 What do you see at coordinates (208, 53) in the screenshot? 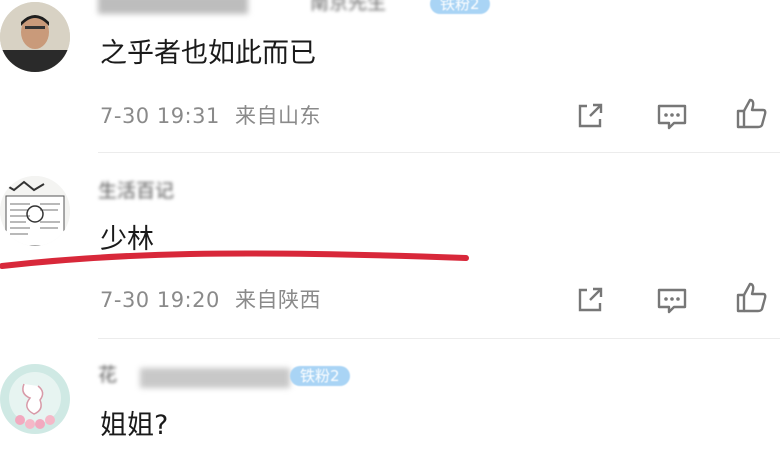
I see `comment-text: 之乎者也如此而已` at bounding box center [208, 53].